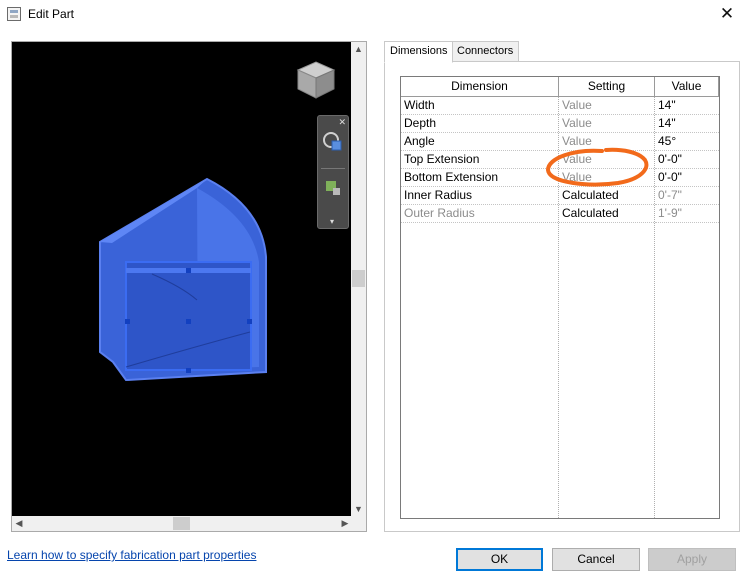  Describe the element at coordinates (596, 559) in the screenshot. I see `cancel-button: Cancel` at that location.